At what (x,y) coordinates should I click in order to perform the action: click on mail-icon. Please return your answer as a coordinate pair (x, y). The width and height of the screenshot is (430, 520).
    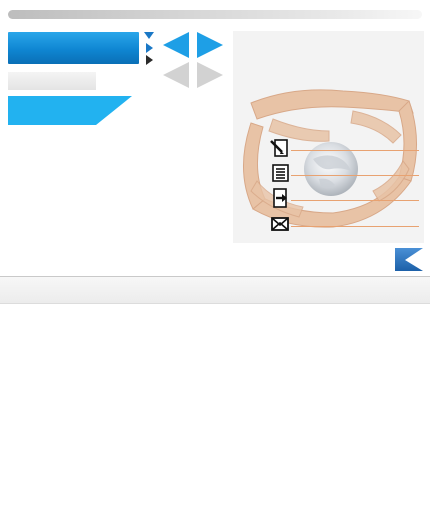
    Looking at the image, I should click on (280, 224).